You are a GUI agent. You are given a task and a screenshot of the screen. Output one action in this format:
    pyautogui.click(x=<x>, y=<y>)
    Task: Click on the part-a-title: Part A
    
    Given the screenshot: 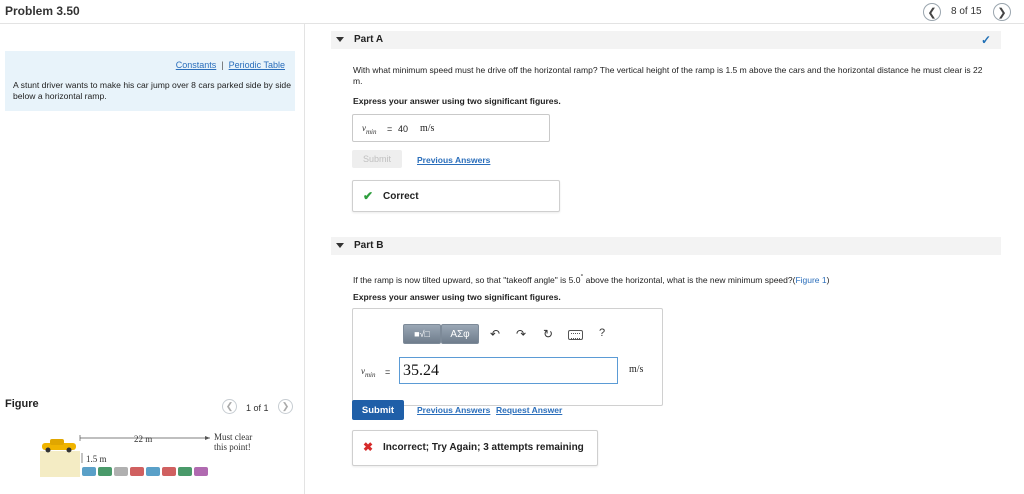 What is the action you would take?
    pyautogui.click(x=369, y=39)
    